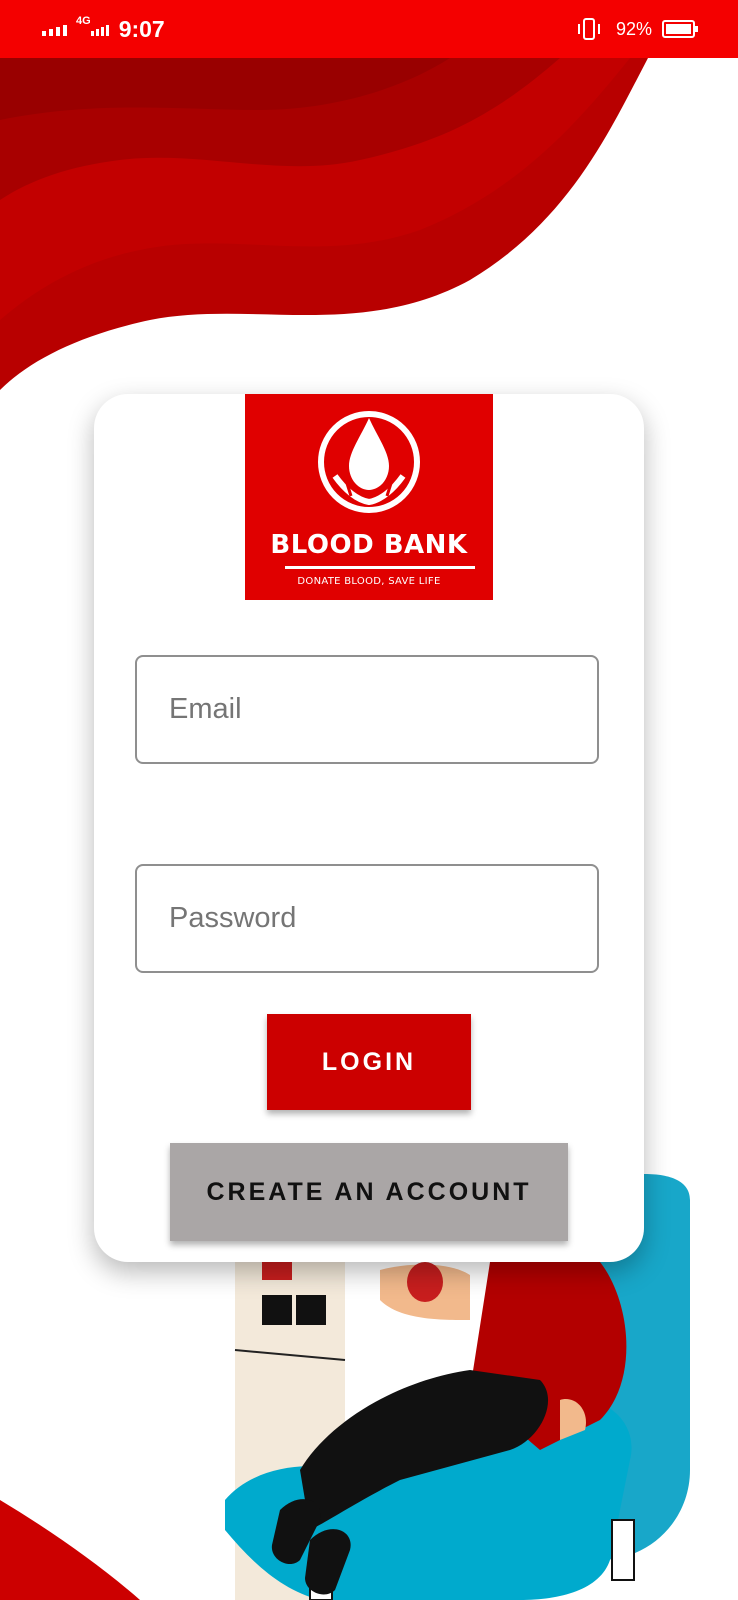  I want to click on login-button: LOGIN, so click(369, 1062).